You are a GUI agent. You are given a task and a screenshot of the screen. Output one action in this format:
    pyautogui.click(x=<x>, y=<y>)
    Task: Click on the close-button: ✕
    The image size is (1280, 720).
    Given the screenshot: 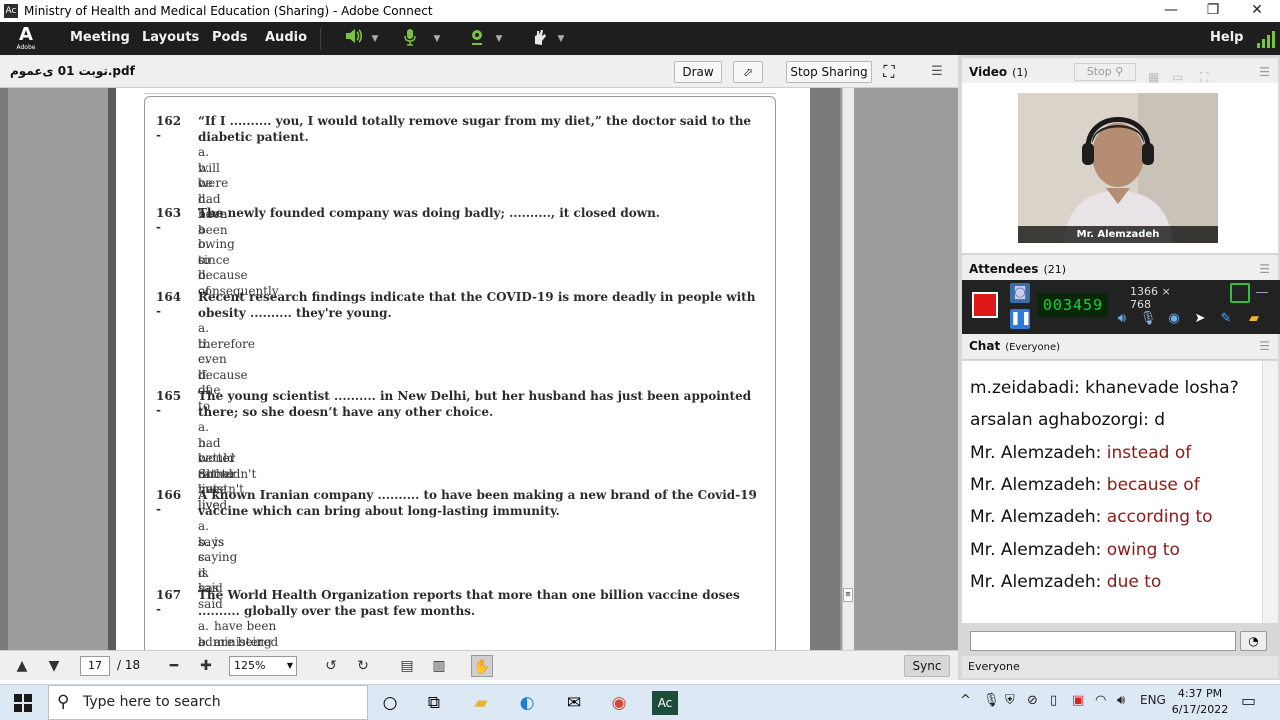 What is the action you would take?
    pyautogui.click(x=1257, y=11)
    